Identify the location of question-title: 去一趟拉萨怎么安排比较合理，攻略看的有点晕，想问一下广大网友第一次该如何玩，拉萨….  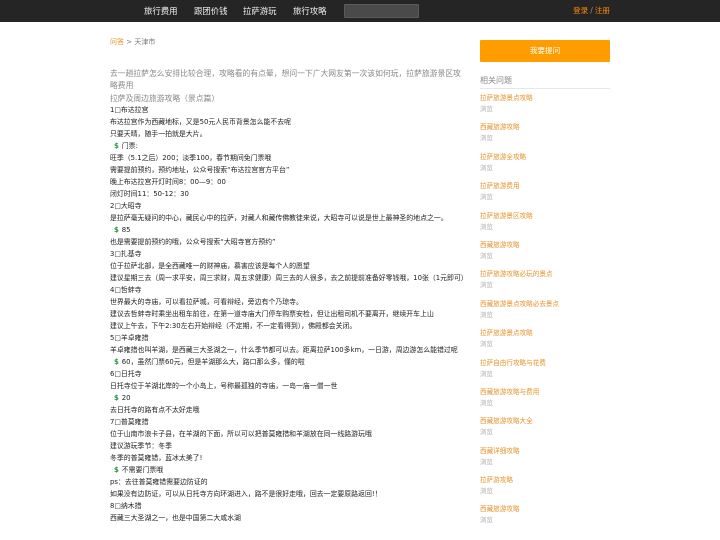
(285, 79).